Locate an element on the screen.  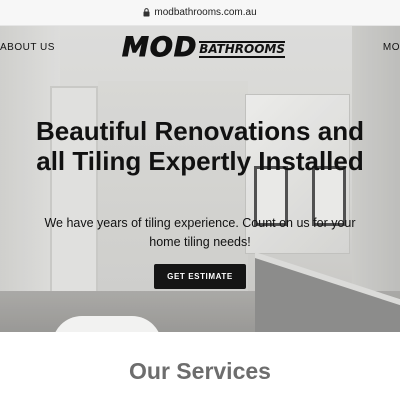
nav-menu-item: MO is located at coordinates (391, 47).